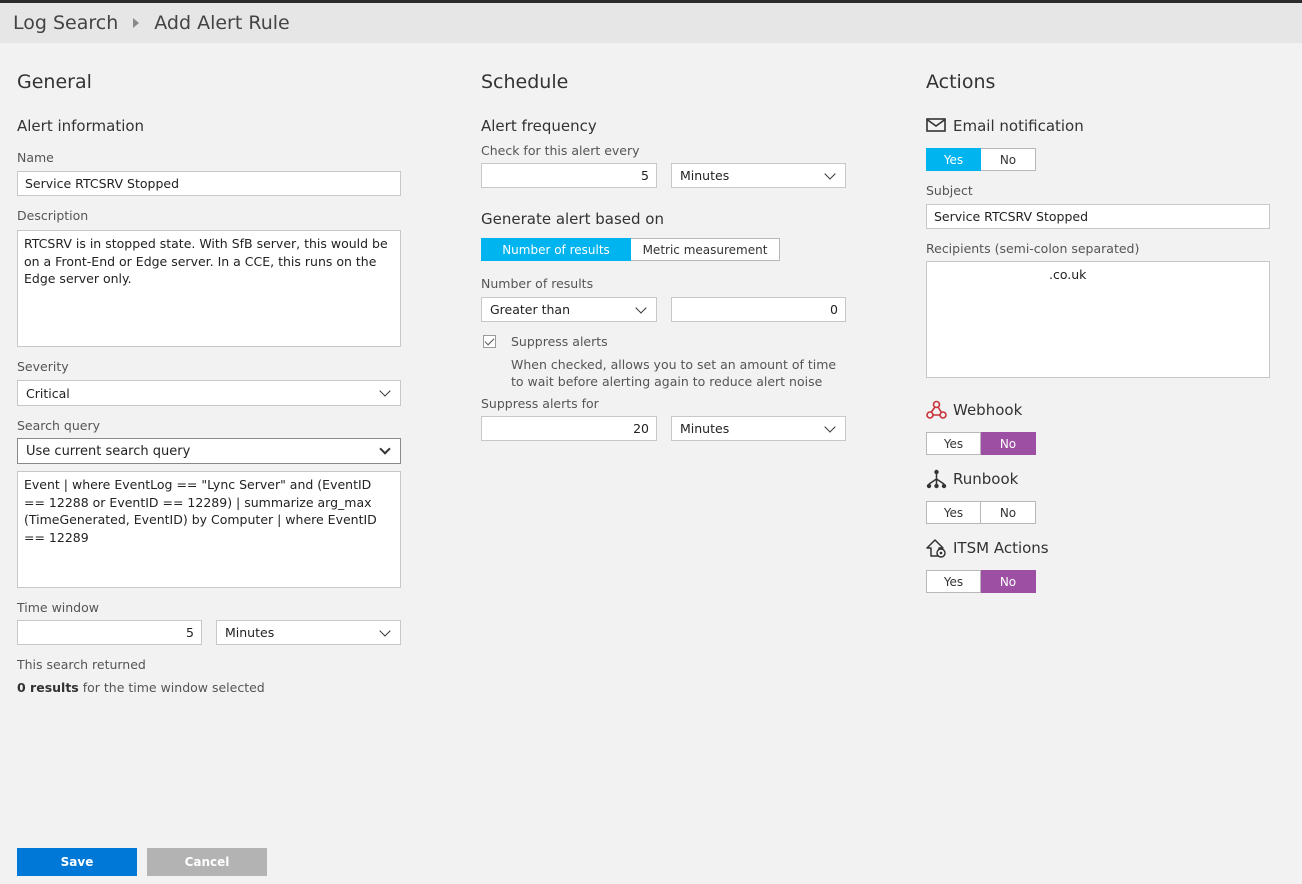 This screenshot has height=884, width=1302. Describe the element at coordinates (1018, 126) in the screenshot. I see `email-notification-heading: Email notification` at that location.